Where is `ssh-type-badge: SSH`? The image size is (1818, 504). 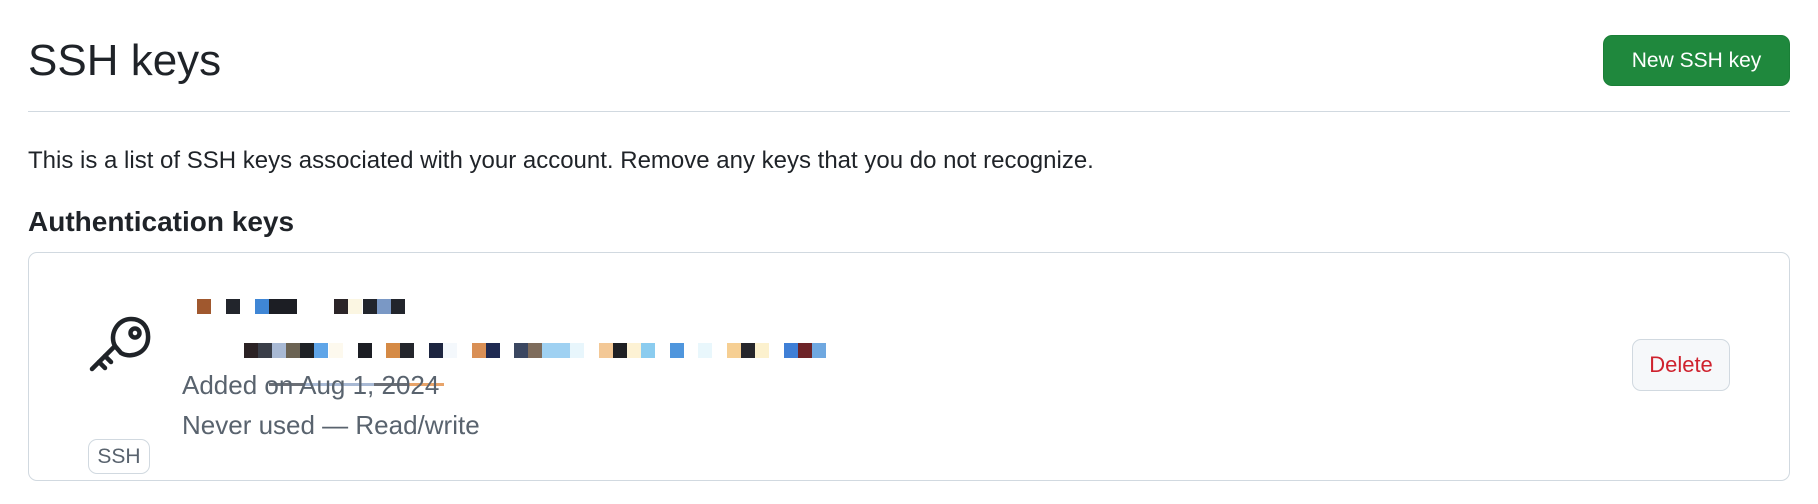 ssh-type-badge: SSH is located at coordinates (119, 456).